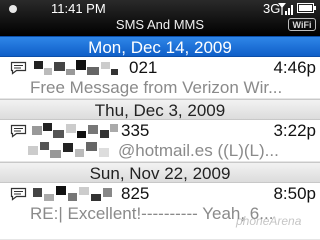  Describe the element at coordinates (135, 130) in the screenshot. I see `contact-name: 335` at that location.